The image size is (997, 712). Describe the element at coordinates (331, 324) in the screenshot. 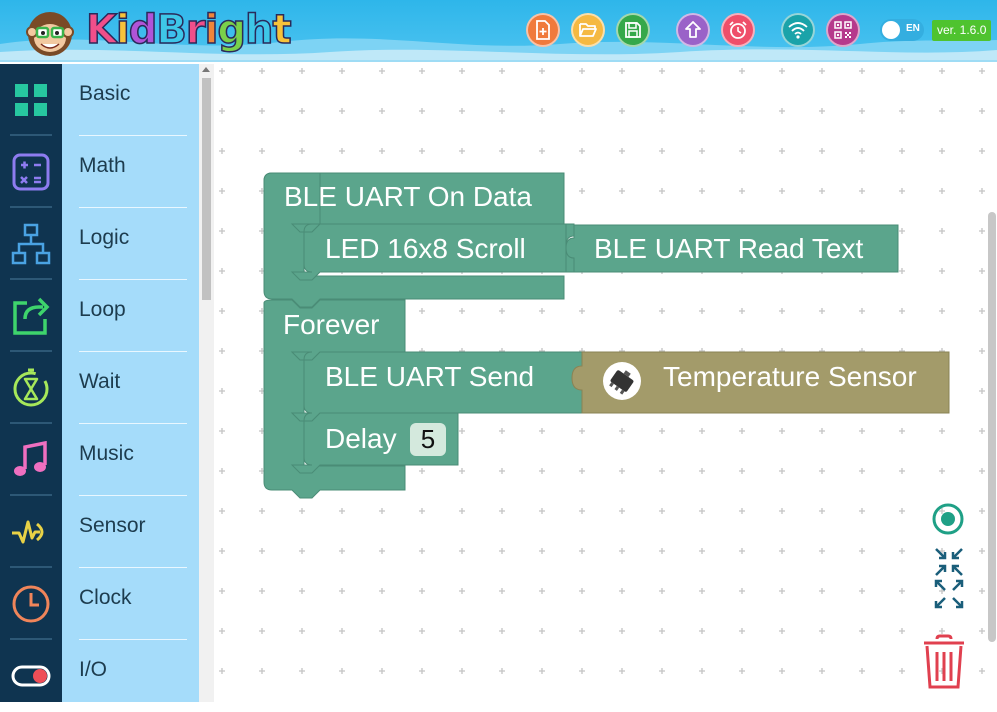

I see `forever-label: Forever` at that location.